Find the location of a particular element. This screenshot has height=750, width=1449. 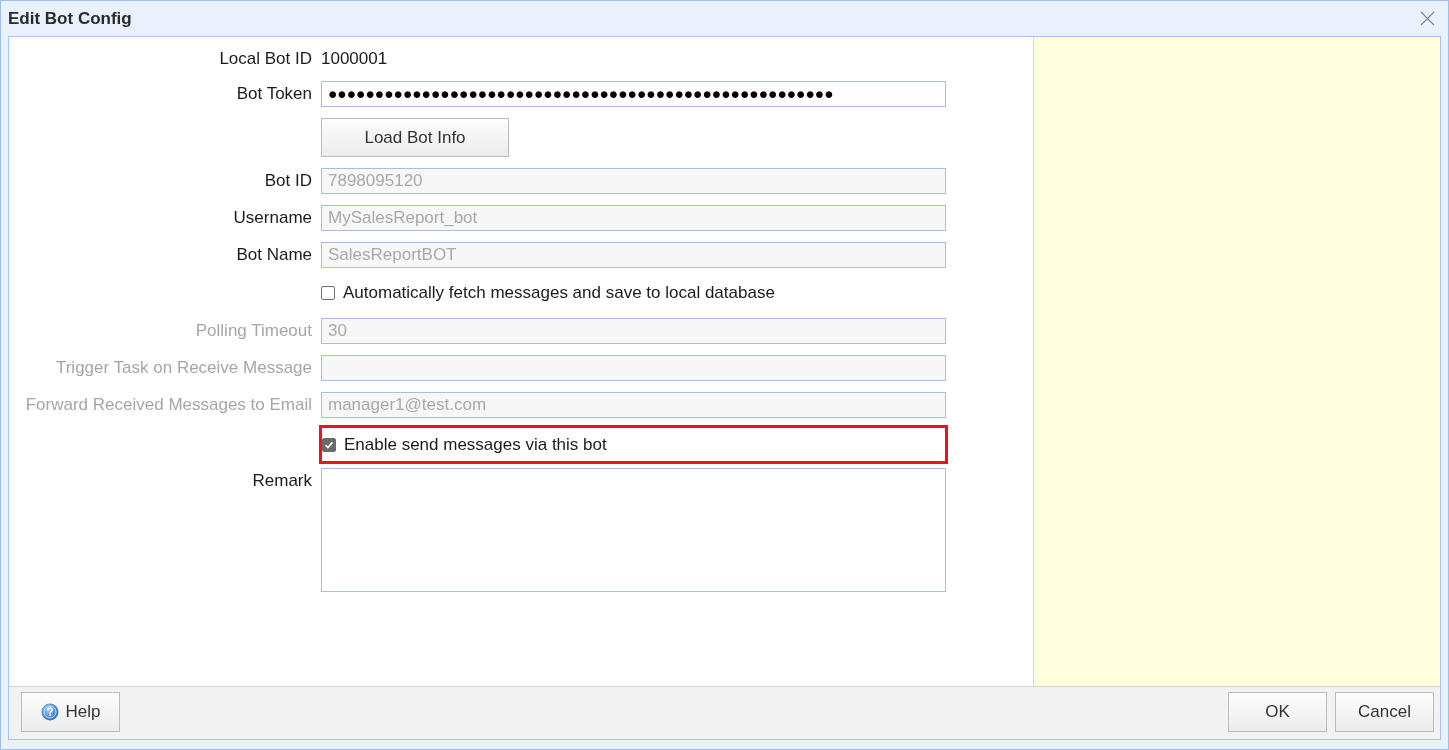

field-label: Local Bot ID is located at coordinates (265, 58).